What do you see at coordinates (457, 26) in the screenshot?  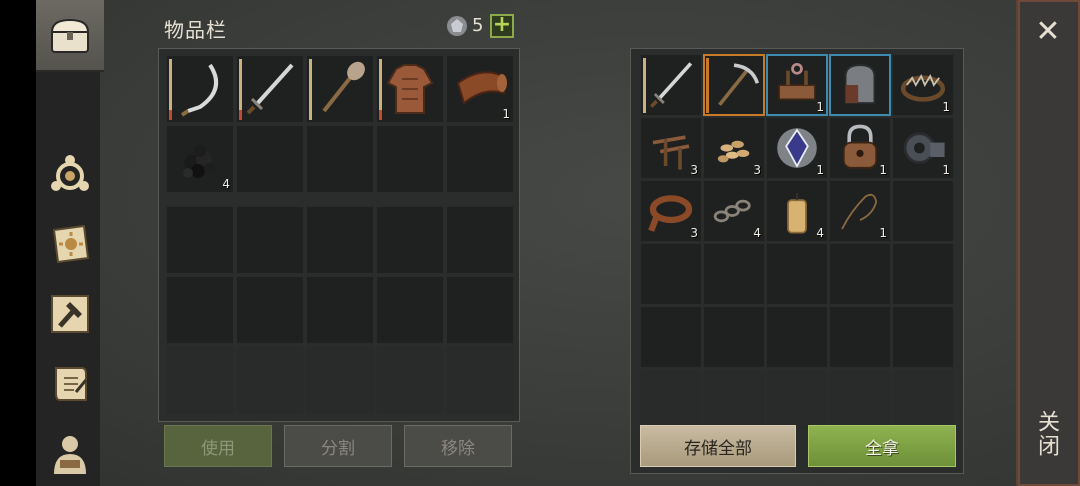 I see `gem-icon` at bounding box center [457, 26].